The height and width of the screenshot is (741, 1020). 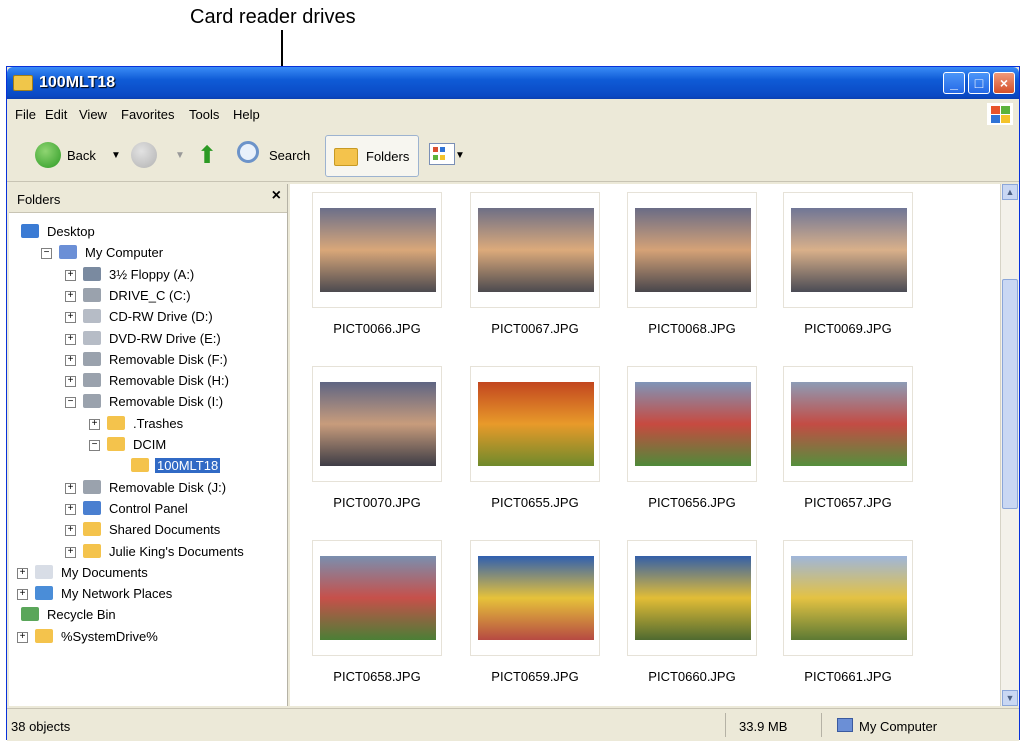 I want to click on tree-item-label: Shared Documents, so click(x=165, y=530).